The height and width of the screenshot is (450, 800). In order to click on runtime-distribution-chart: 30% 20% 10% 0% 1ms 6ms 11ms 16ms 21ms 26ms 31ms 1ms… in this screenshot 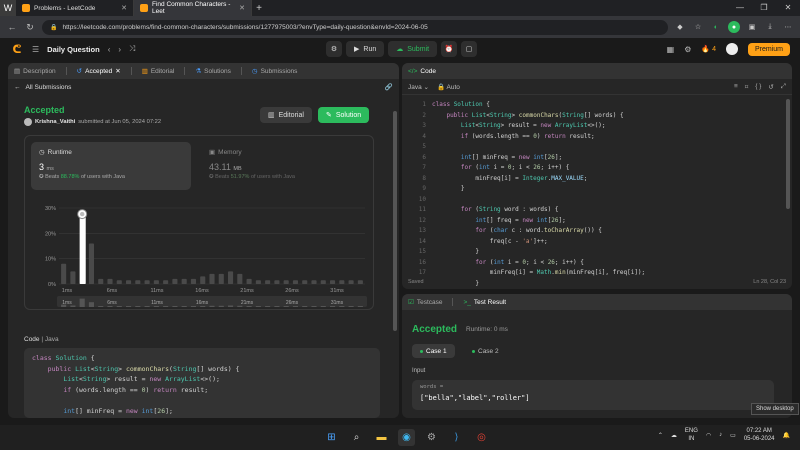, I will do `click(200, 251)`.